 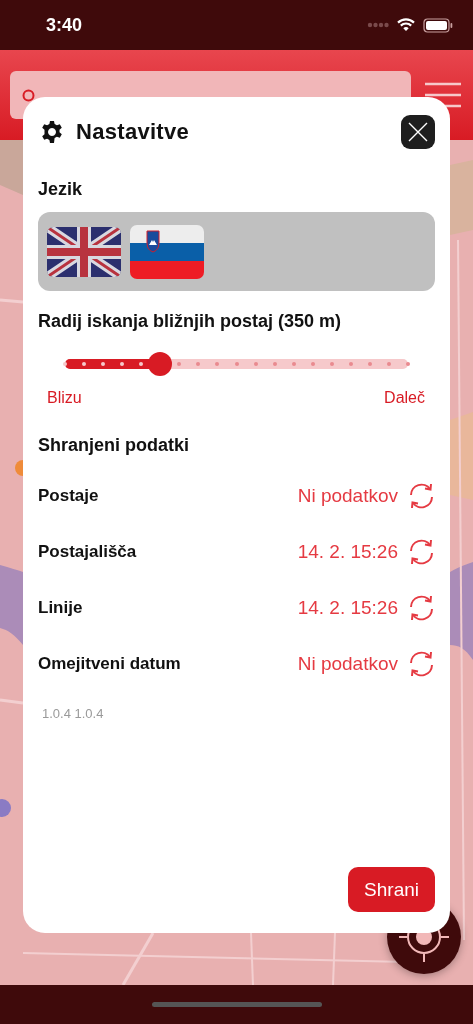 I want to click on uk-flag-icon, so click(x=84, y=251).